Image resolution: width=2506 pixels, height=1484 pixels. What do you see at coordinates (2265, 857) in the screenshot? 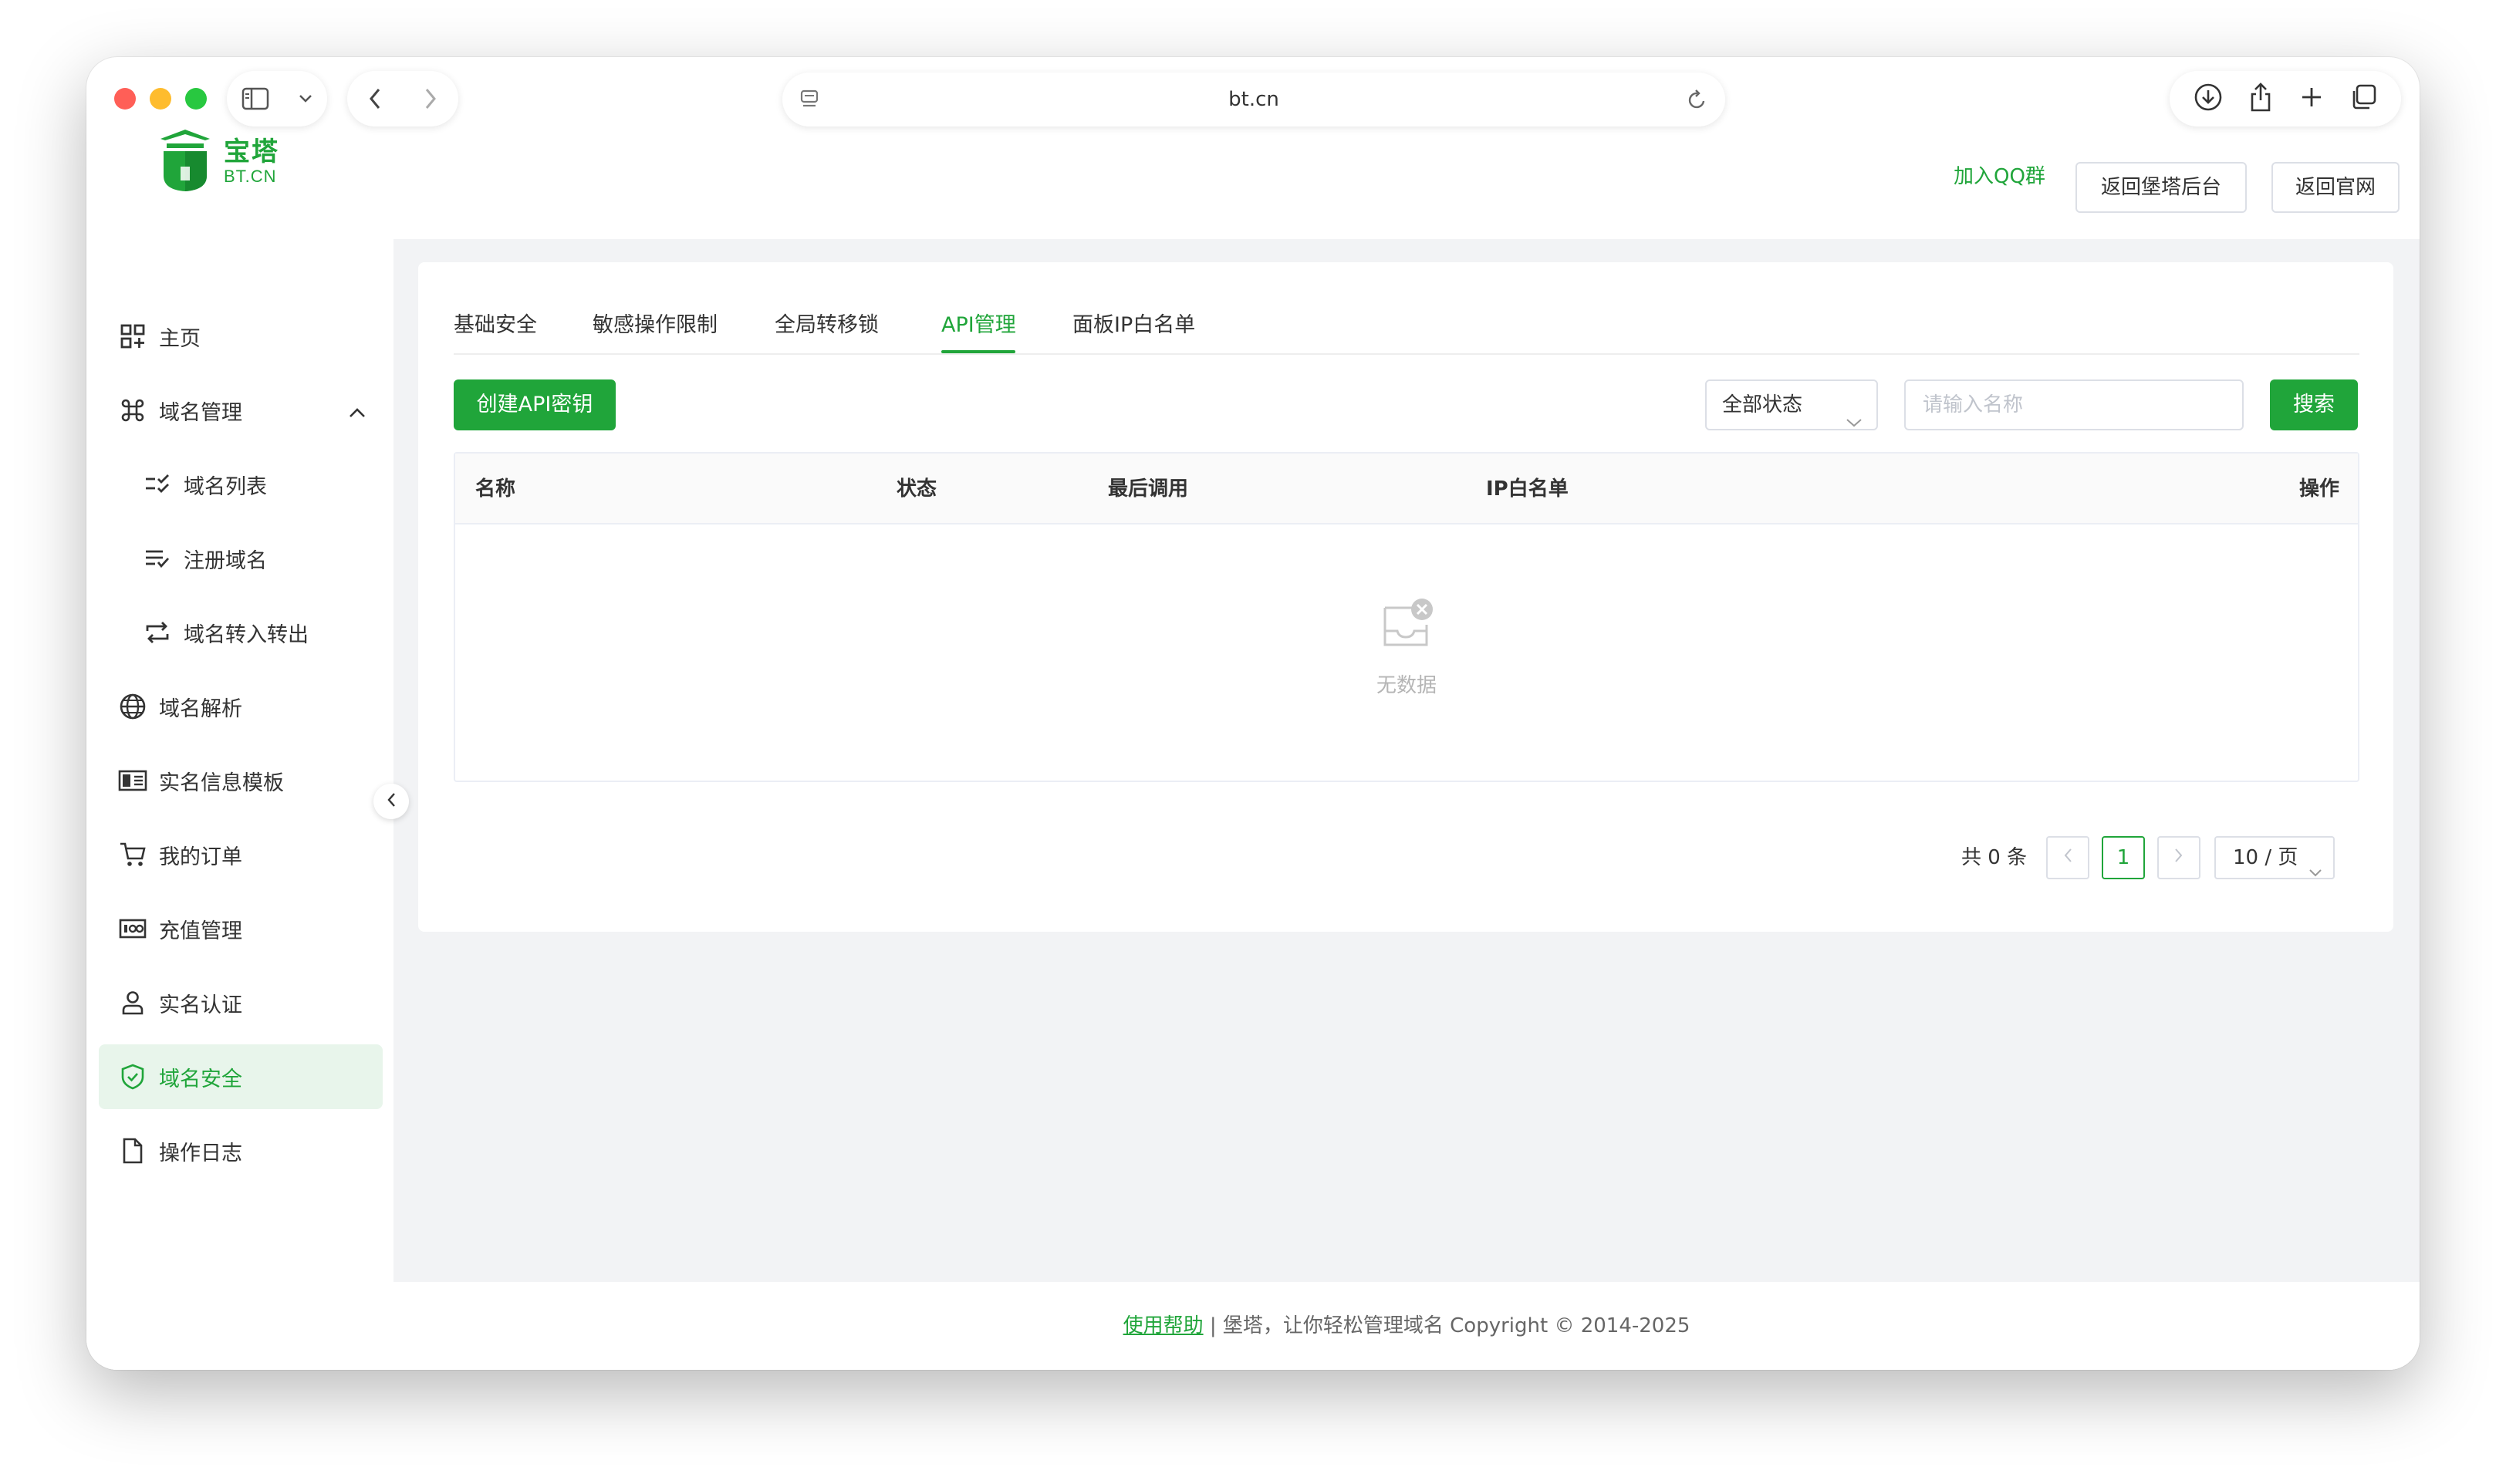
I see `page-size-value: 10 / 页` at bounding box center [2265, 857].